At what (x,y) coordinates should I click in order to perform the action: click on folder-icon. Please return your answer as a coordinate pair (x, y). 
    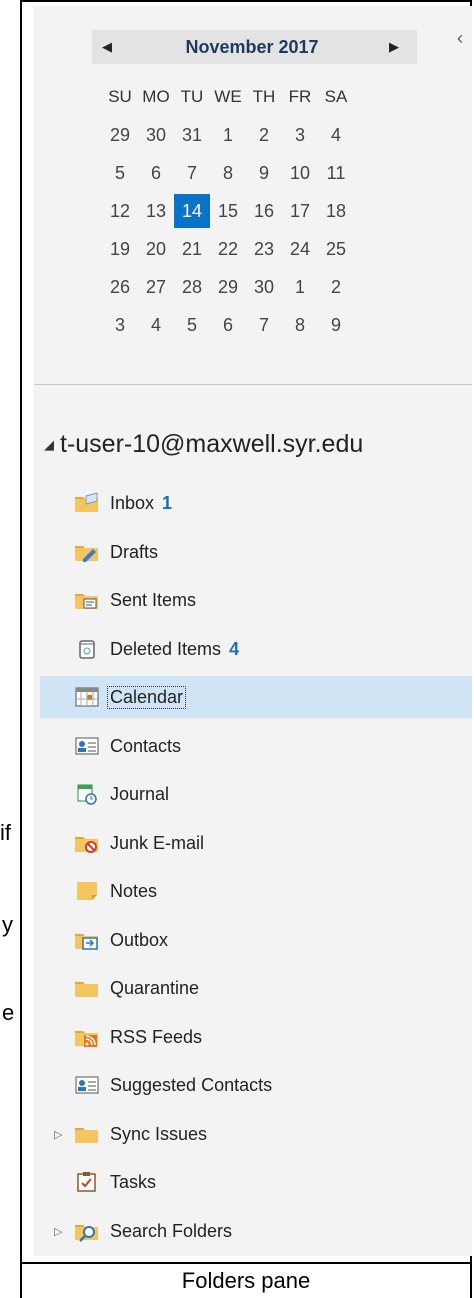
    Looking at the image, I should click on (87, 1134).